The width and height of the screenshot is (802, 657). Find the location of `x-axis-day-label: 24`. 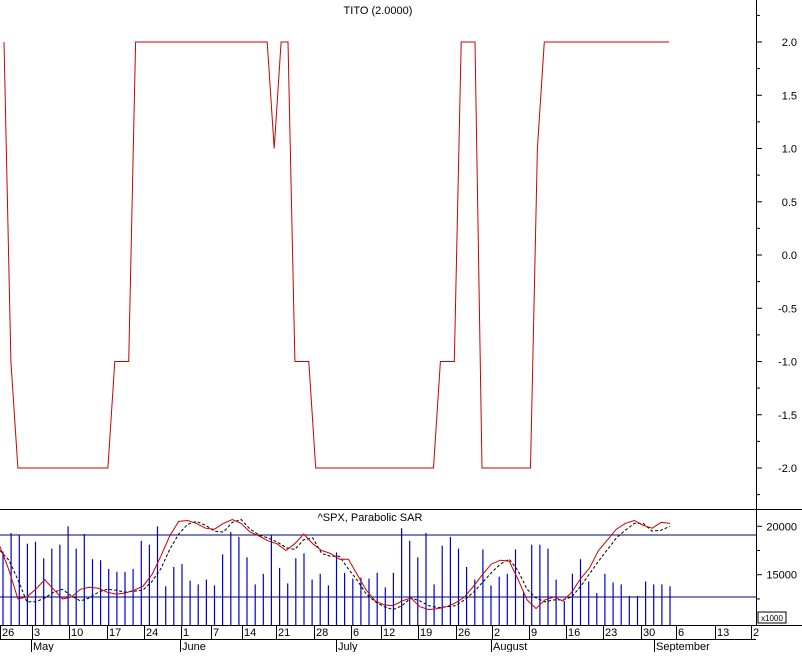

x-axis-day-label: 24 is located at coordinates (152, 633).